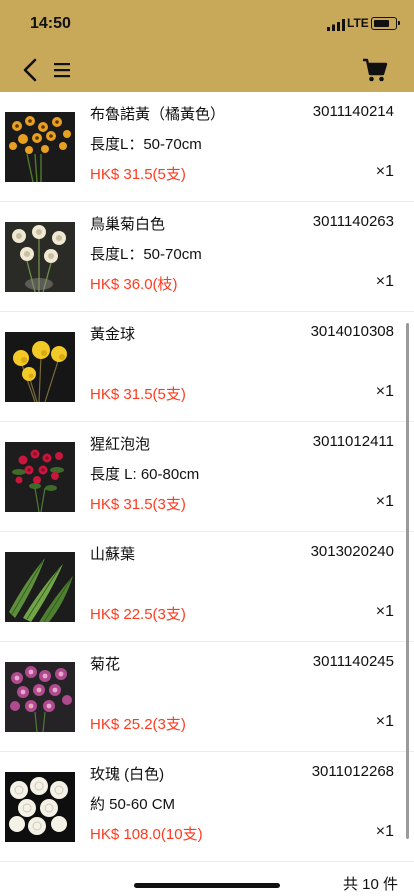 This screenshot has height=896, width=414. What do you see at coordinates (63, 70) in the screenshot?
I see `hamburger-menu-icon` at bounding box center [63, 70].